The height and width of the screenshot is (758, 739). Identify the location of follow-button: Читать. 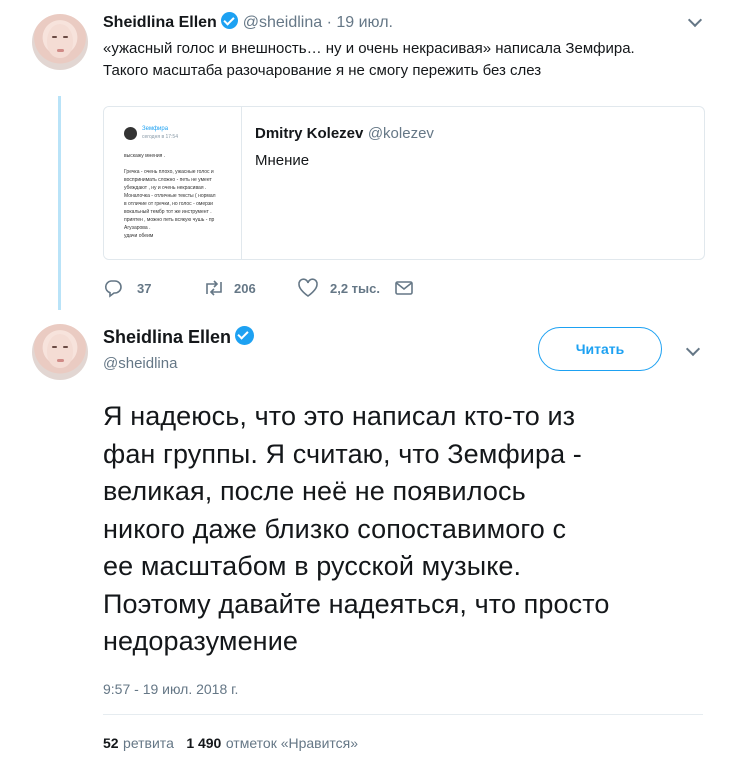
(600, 349).